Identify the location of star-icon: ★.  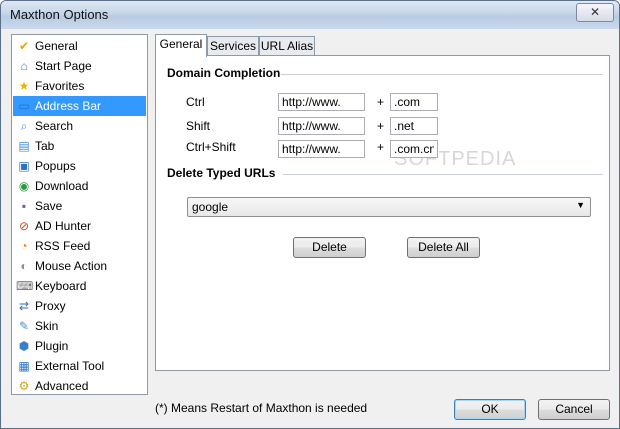
(24, 86).